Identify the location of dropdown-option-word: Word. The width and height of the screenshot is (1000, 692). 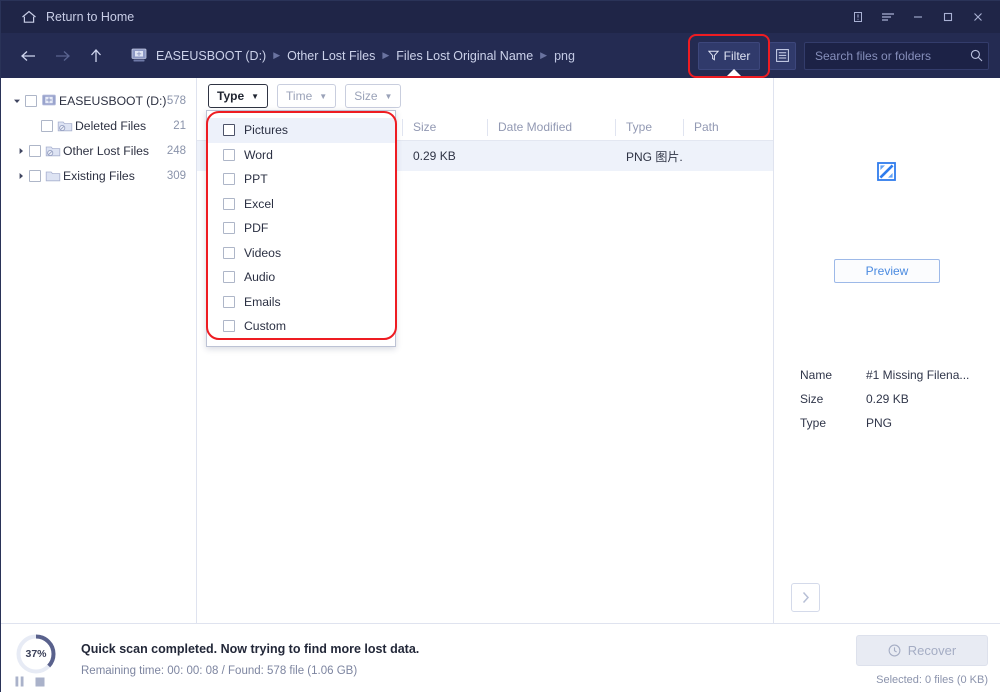
(301, 155).